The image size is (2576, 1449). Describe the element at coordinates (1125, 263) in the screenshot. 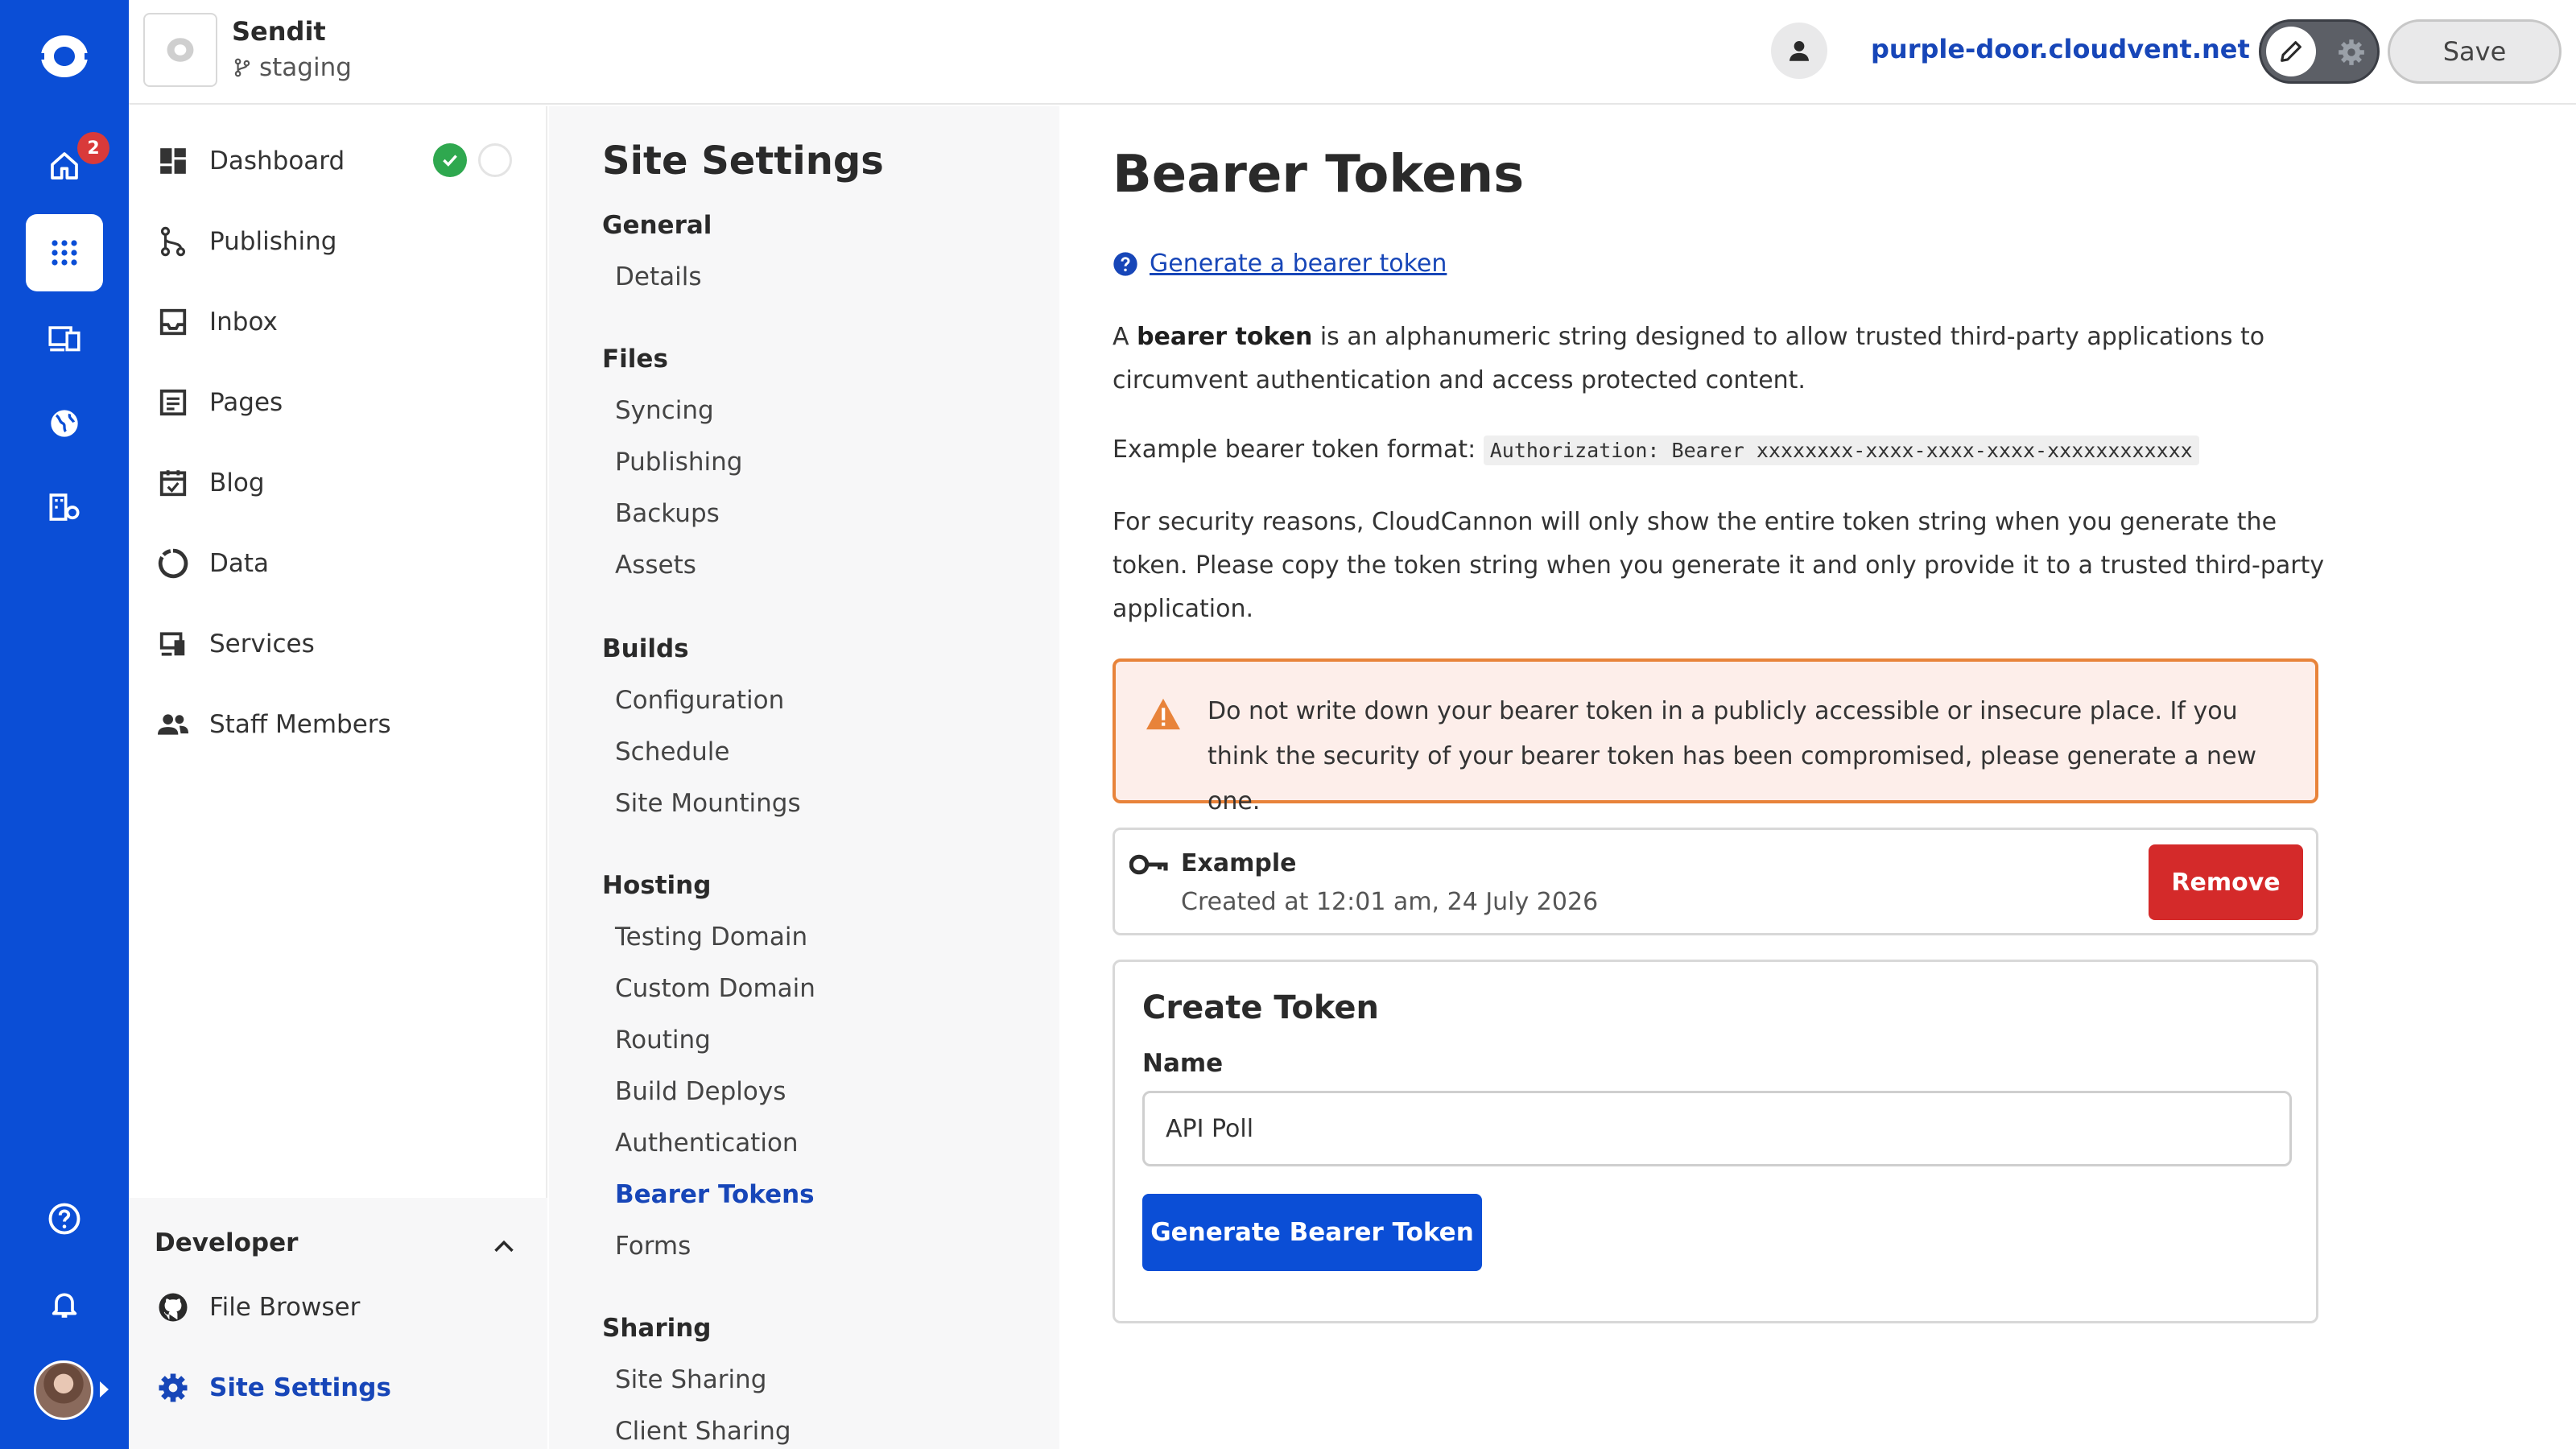

I see `help-circle-icon` at that location.